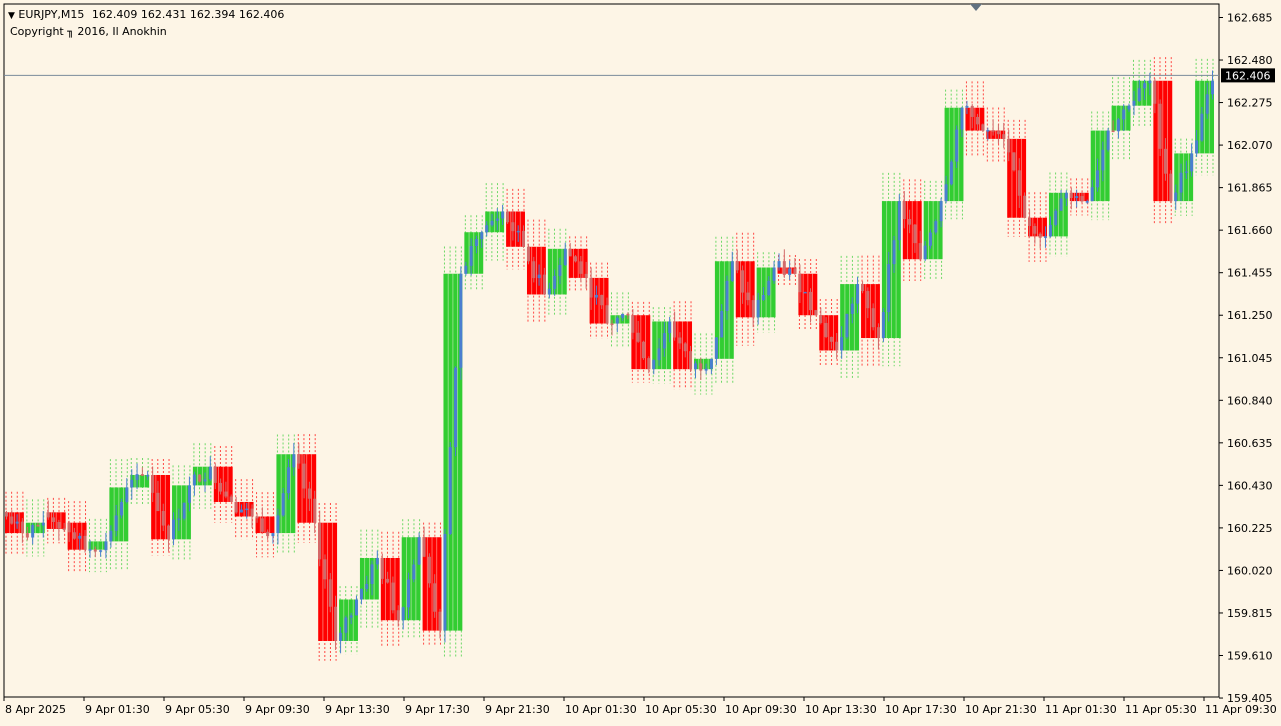  What do you see at coordinates (1161, 709) in the screenshot?
I see `x-tick-label: 11 Apr 05:30` at bounding box center [1161, 709].